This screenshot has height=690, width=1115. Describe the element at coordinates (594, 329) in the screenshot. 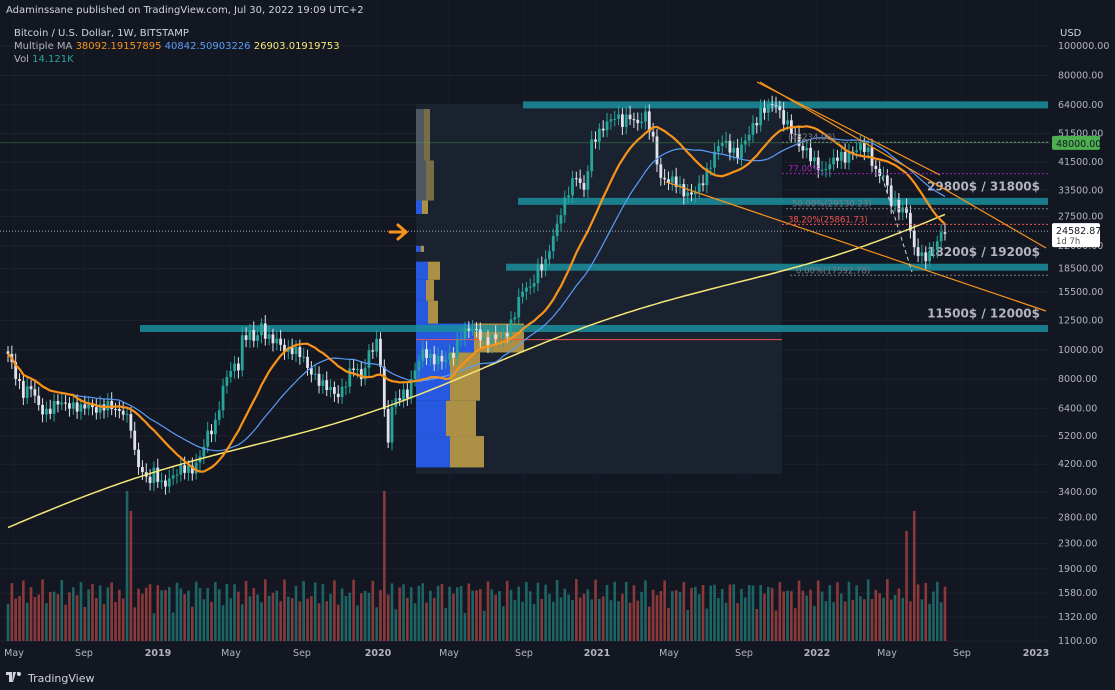

I see `zone-band` at that location.